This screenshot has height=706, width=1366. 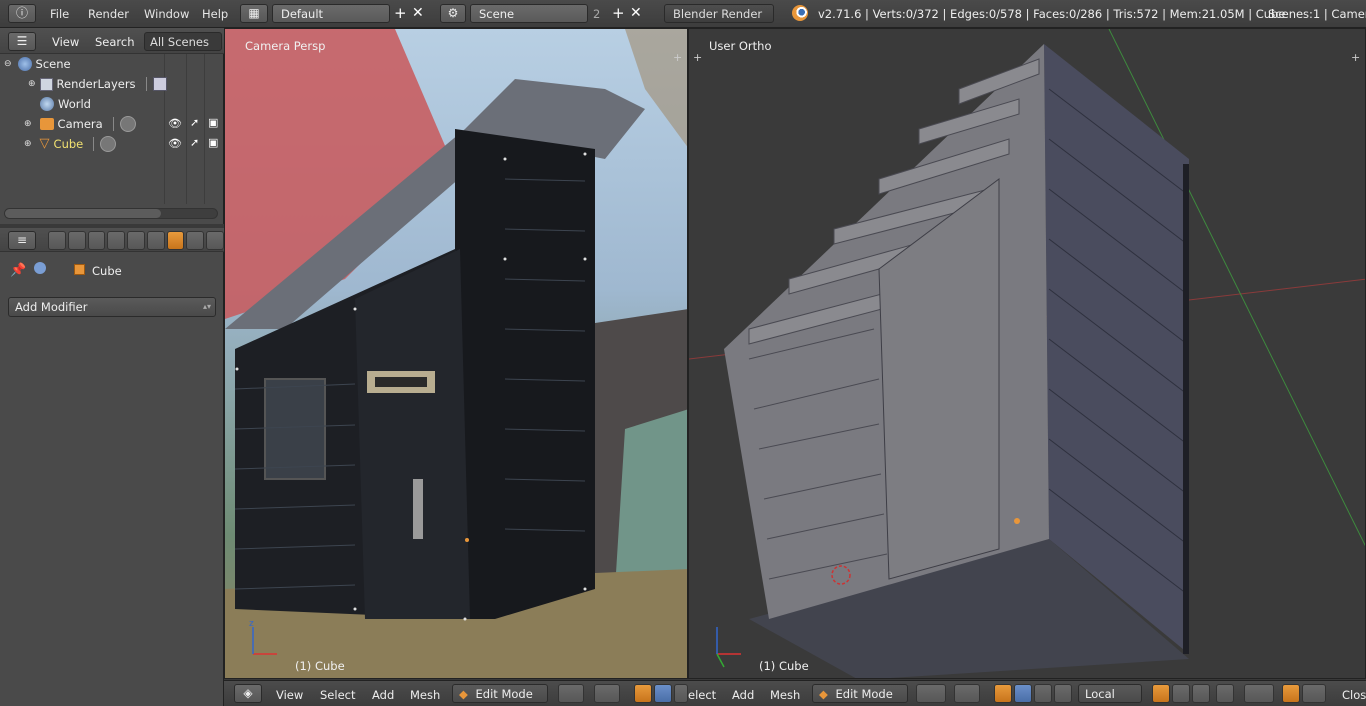 I want to click on scene-context-icon, so click(x=96, y=240).